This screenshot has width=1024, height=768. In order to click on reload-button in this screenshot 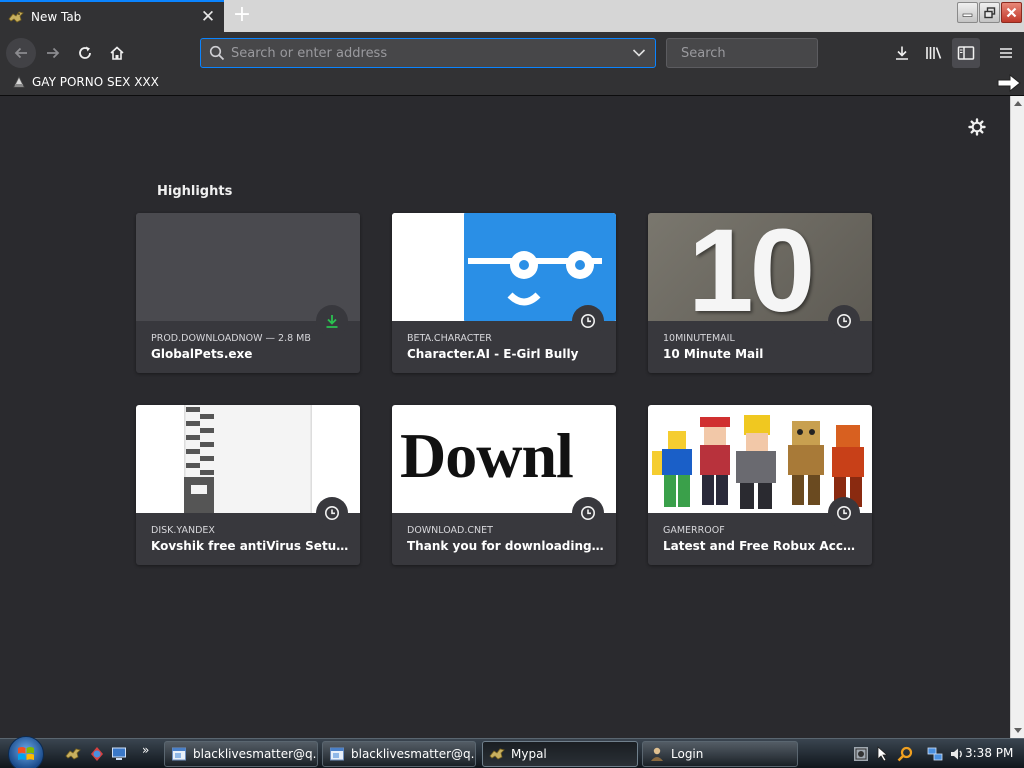, I will do `click(85, 53)`.